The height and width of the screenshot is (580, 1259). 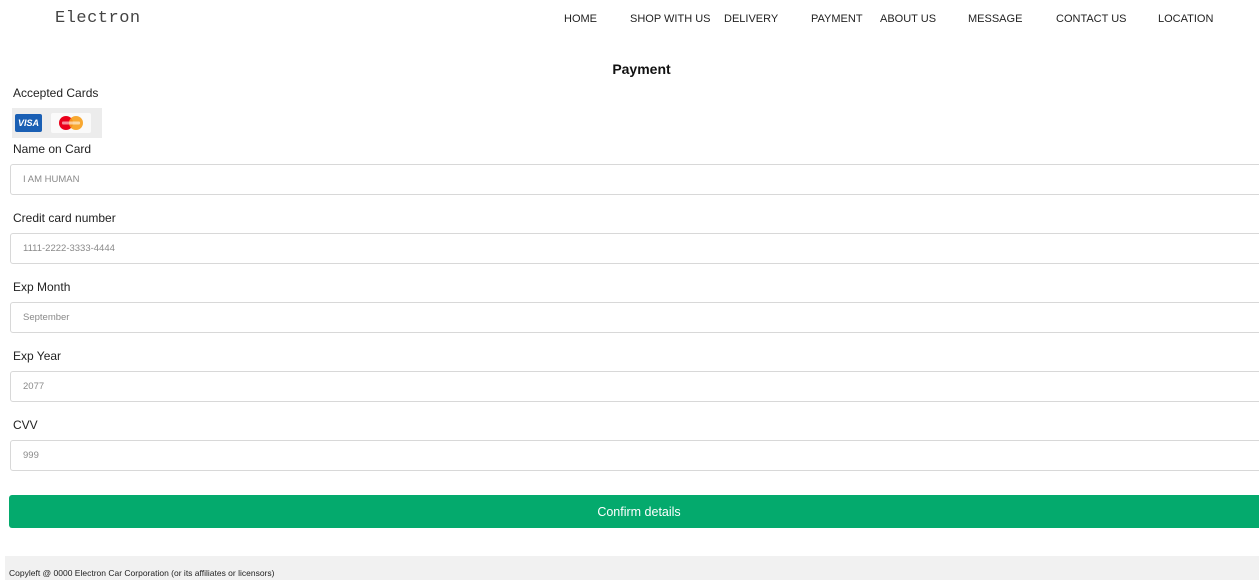 I want to click on exp-year-label: Exp Year, so click(x=37, y=356).